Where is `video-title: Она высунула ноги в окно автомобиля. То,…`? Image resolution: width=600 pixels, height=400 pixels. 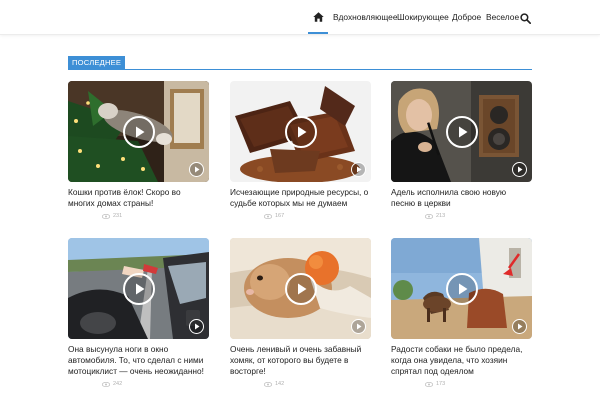 video-title: Она высунула ноги в окно автомобиля. То,… is located at coordinates (138, 360).